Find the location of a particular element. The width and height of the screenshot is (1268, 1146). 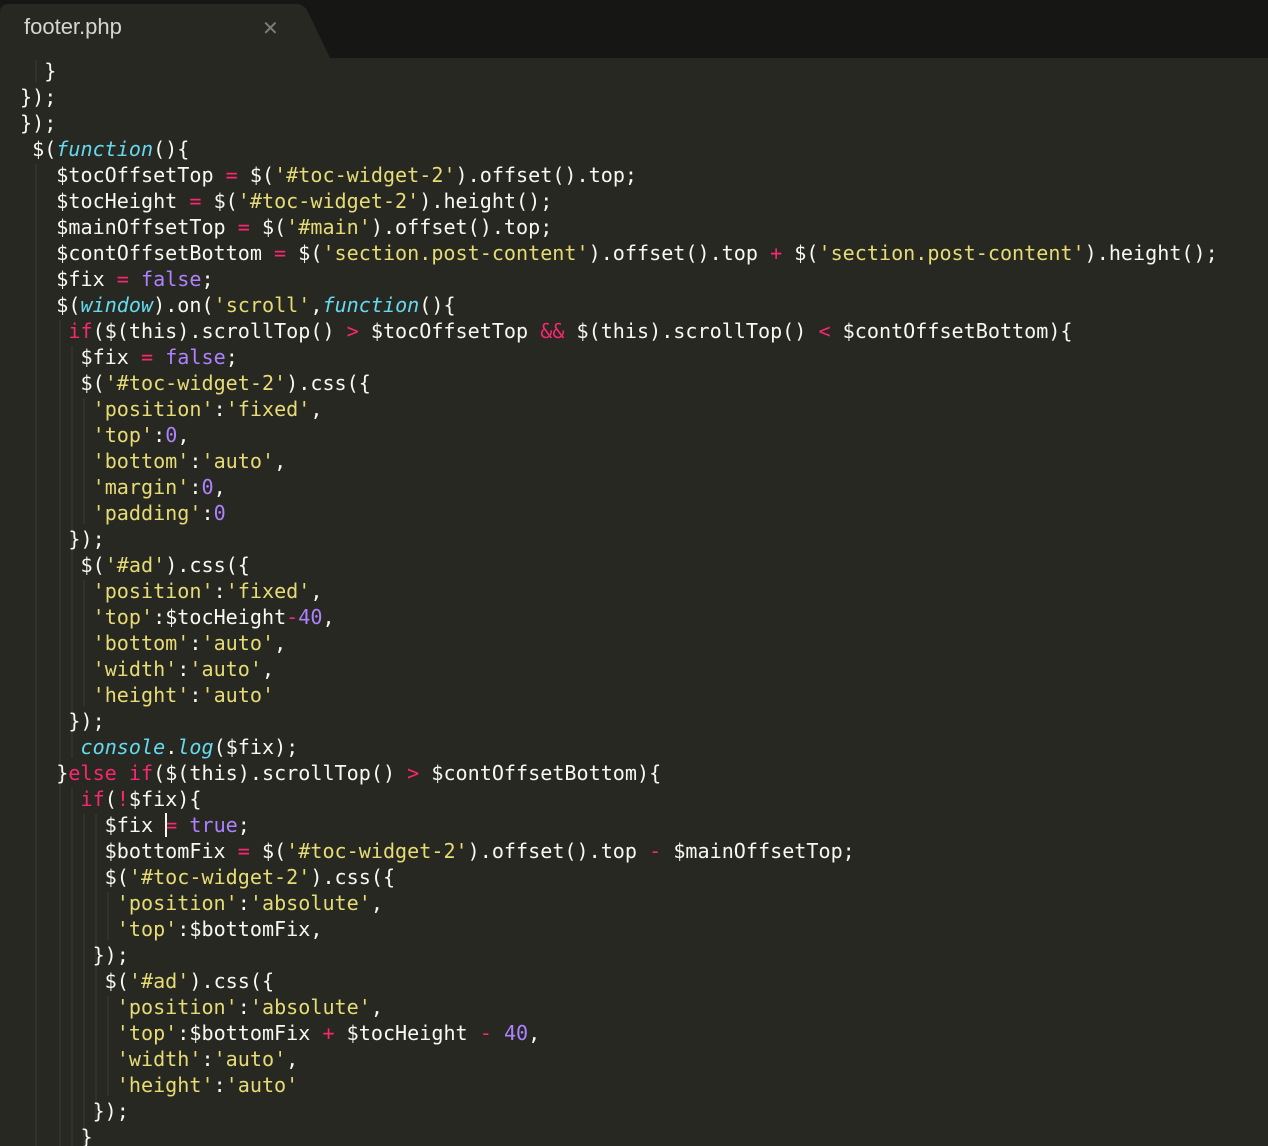

code-token: $contOffsetBottom){ is located at coordinates (951, 331).